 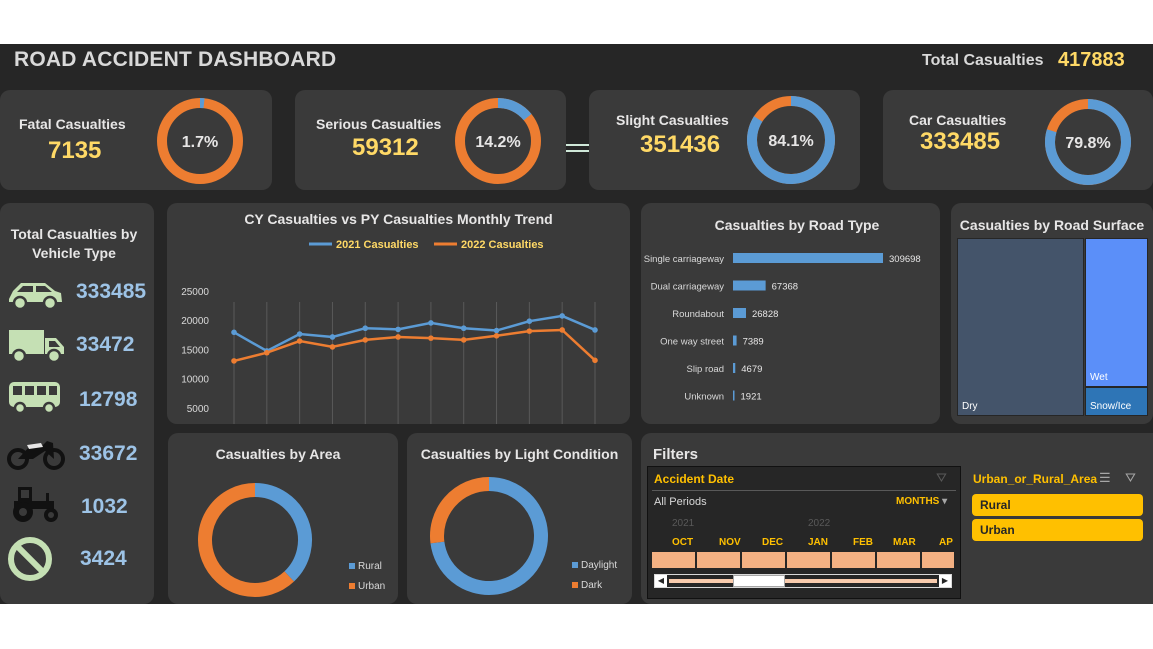 What do you see at coordinates (958, 120) in the screenshot?
I see `kpi-label: Car Casualties` at bounding box center [958, 120].